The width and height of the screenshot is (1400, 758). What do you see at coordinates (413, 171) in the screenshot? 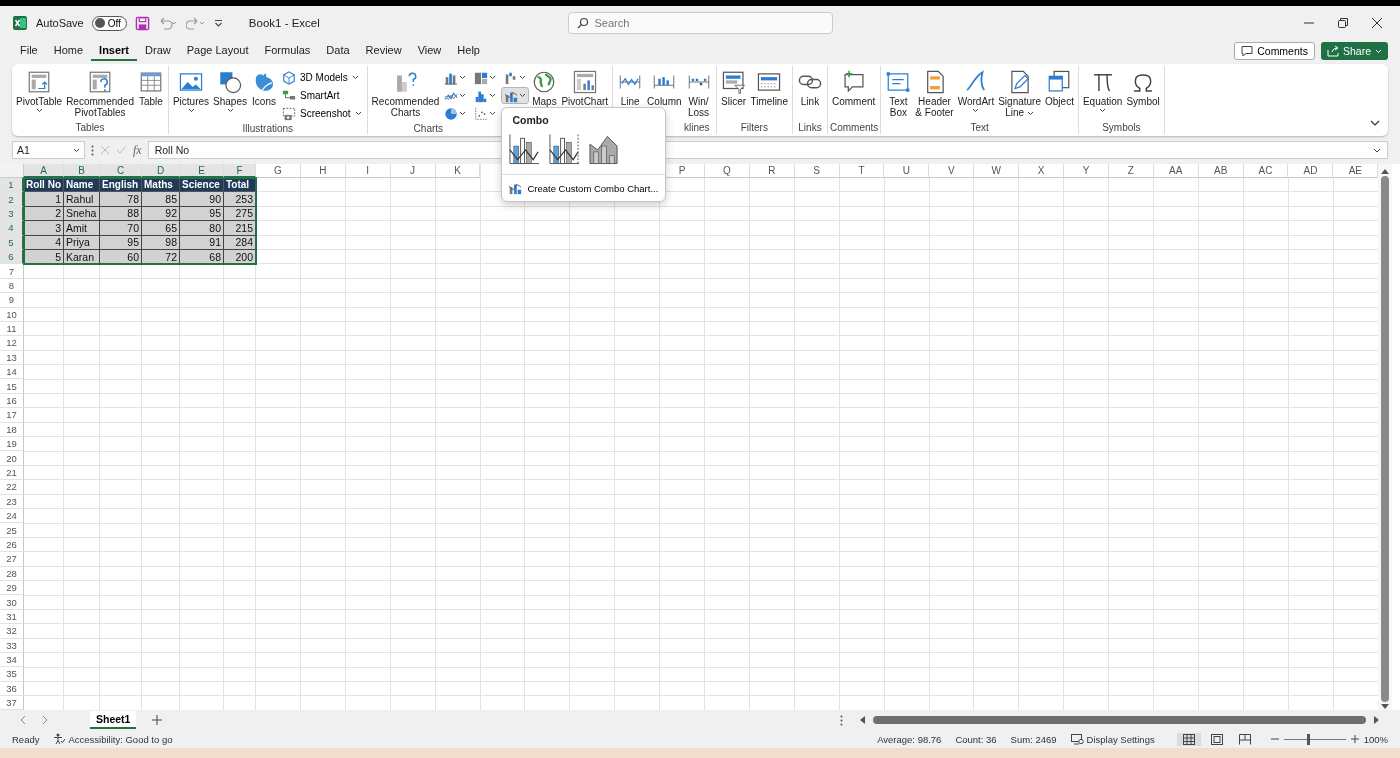
I see `letter-heading: J` at bounding box center [413, 171].